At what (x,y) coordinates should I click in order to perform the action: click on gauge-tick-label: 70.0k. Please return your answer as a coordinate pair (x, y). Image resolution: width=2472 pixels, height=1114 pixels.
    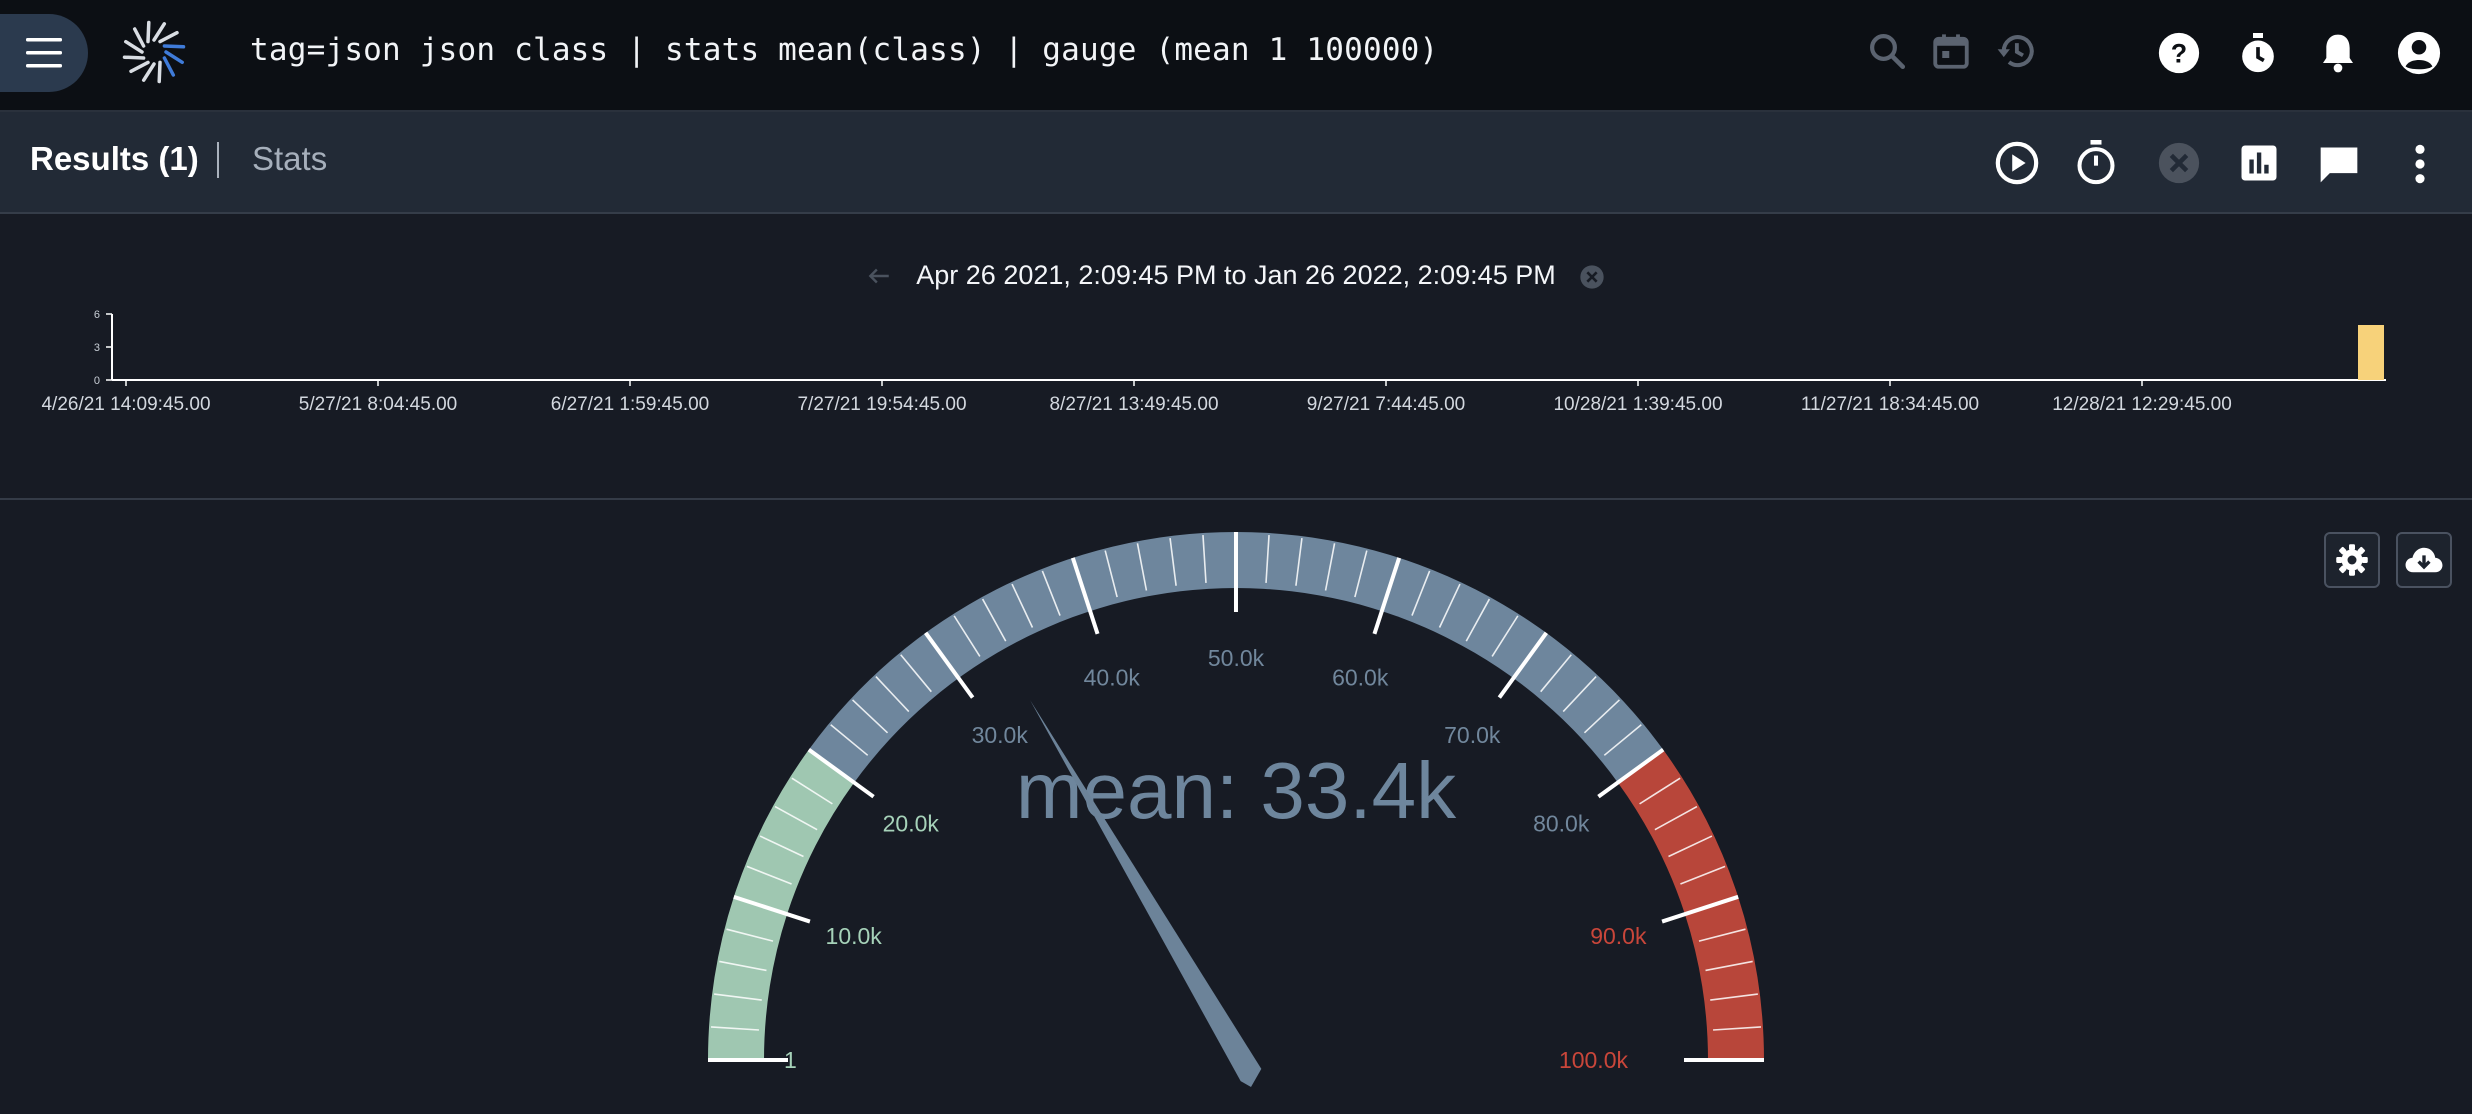
    Looking at the image, I should click on (1472, 735).